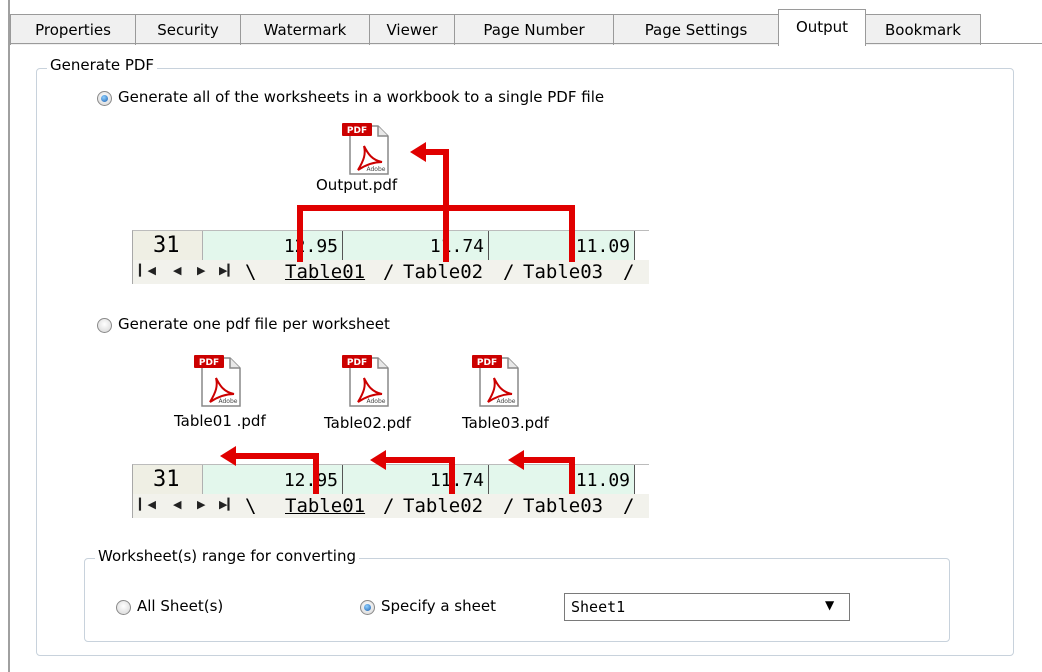 The height and width of the screenshot is (672, 1042). What do you see at coordinates (598, 607) in the screenshot?
I see `sheet-select-value: Sheet1` at bounding box center [598, 607].